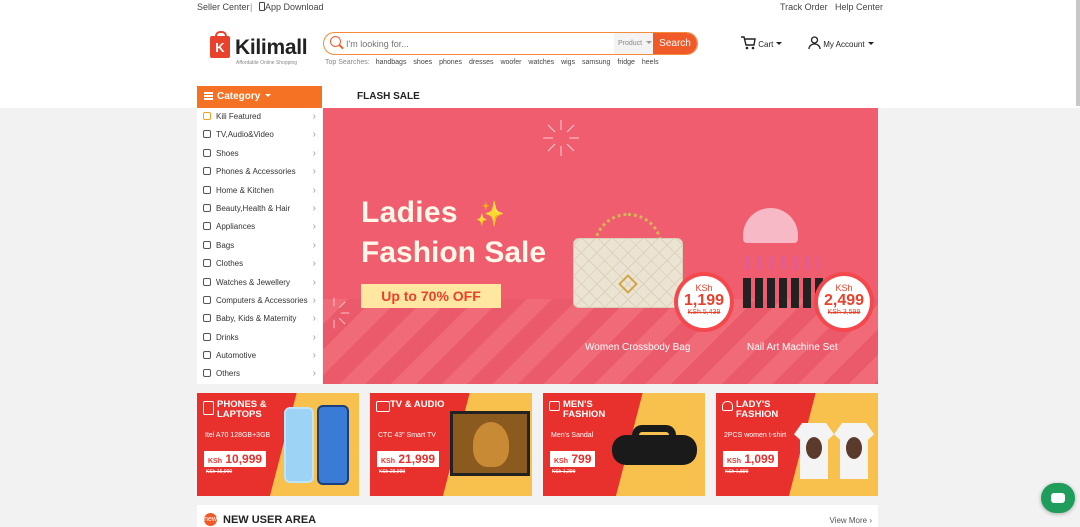 This screenshot has width=1080, height=527. What do you see at coordinates (259, 374) in the screenshot?
I see `category-item: Others` at bounding box center [259, 374].